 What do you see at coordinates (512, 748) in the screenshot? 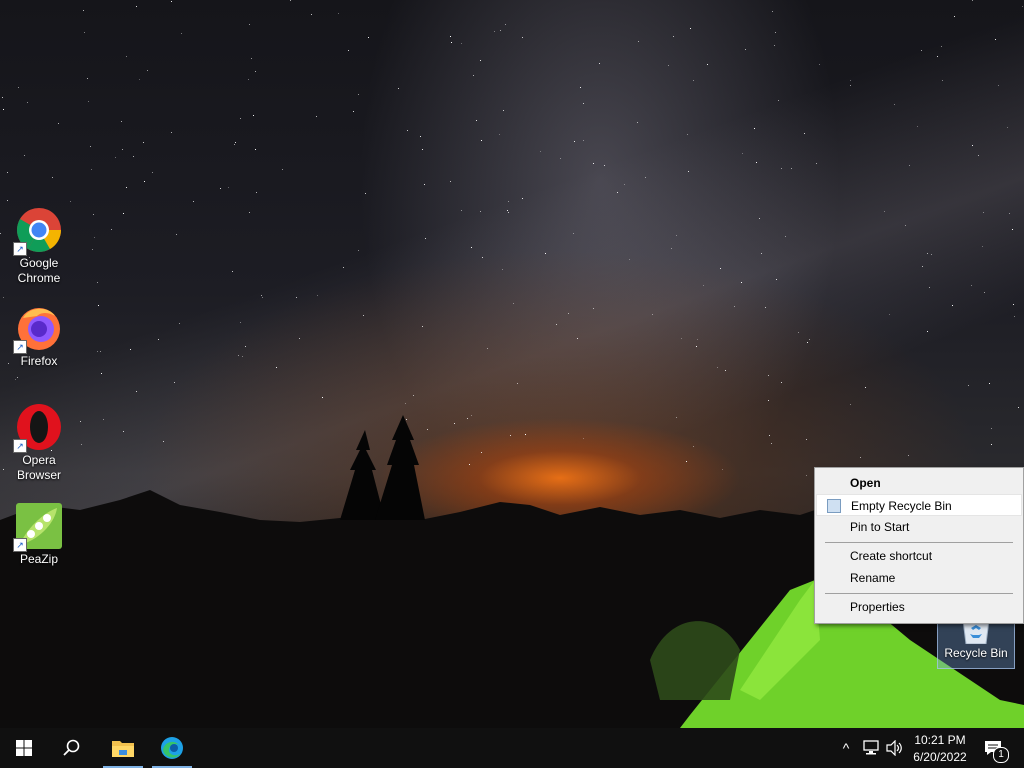
I see `taskbar: ^ 10:21 PM 6/20/2022 1` at bounding box center [512, 748].